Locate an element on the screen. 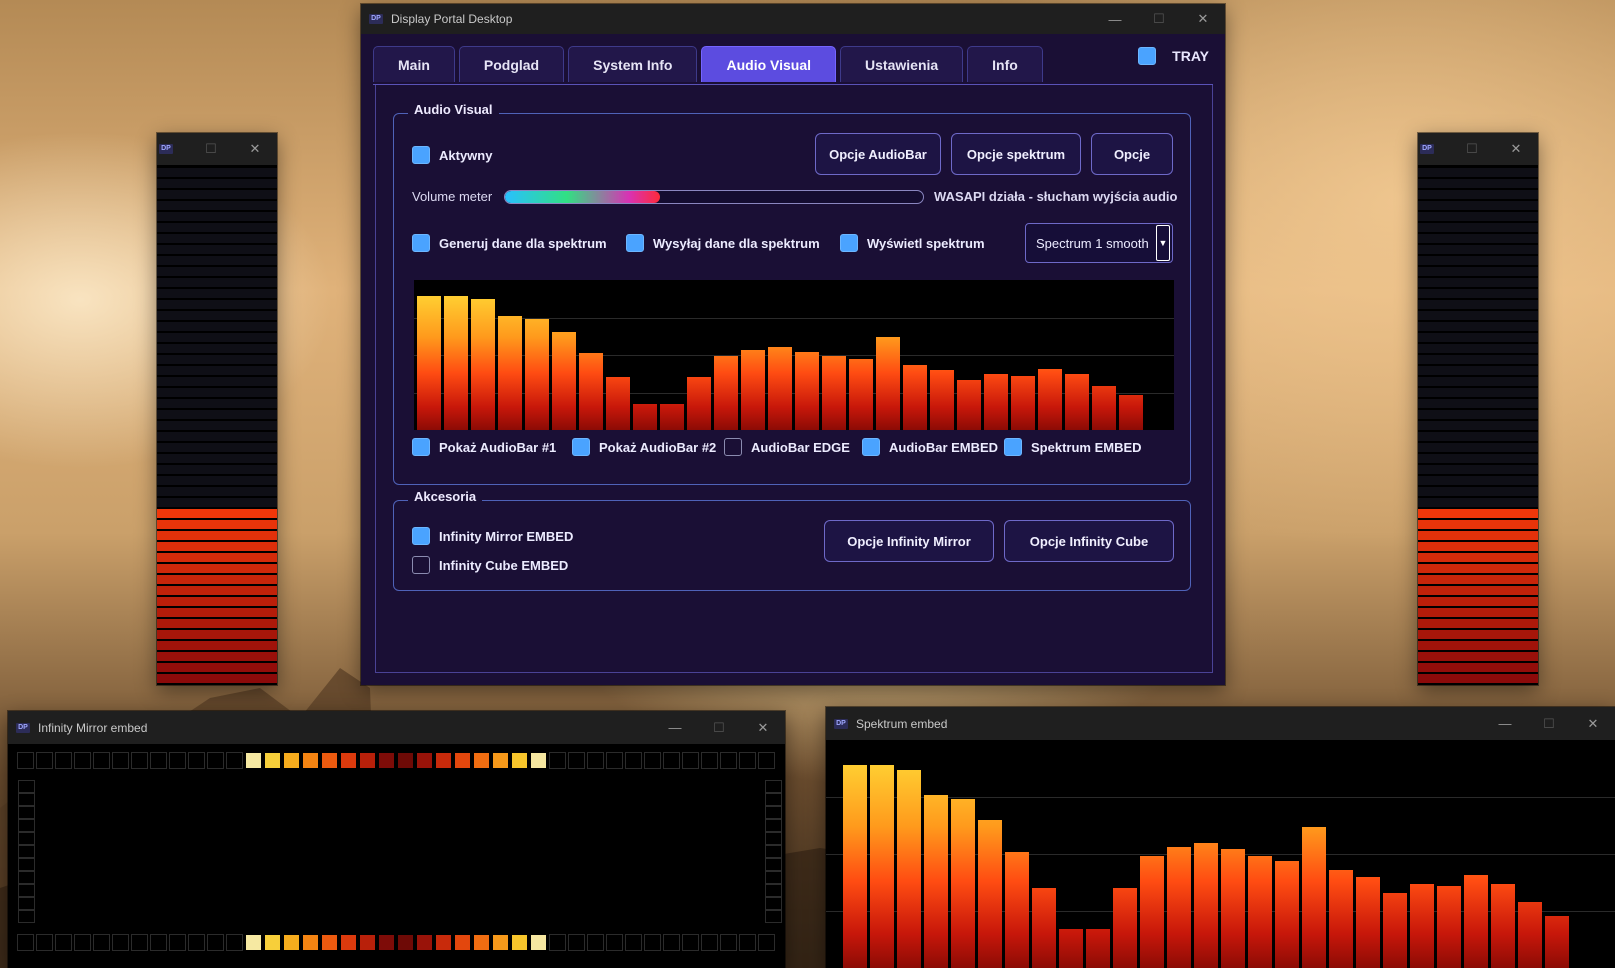 This screenshot has width=1615, height=968. tab-system-info: System Info is located at coordinates (633, 64).